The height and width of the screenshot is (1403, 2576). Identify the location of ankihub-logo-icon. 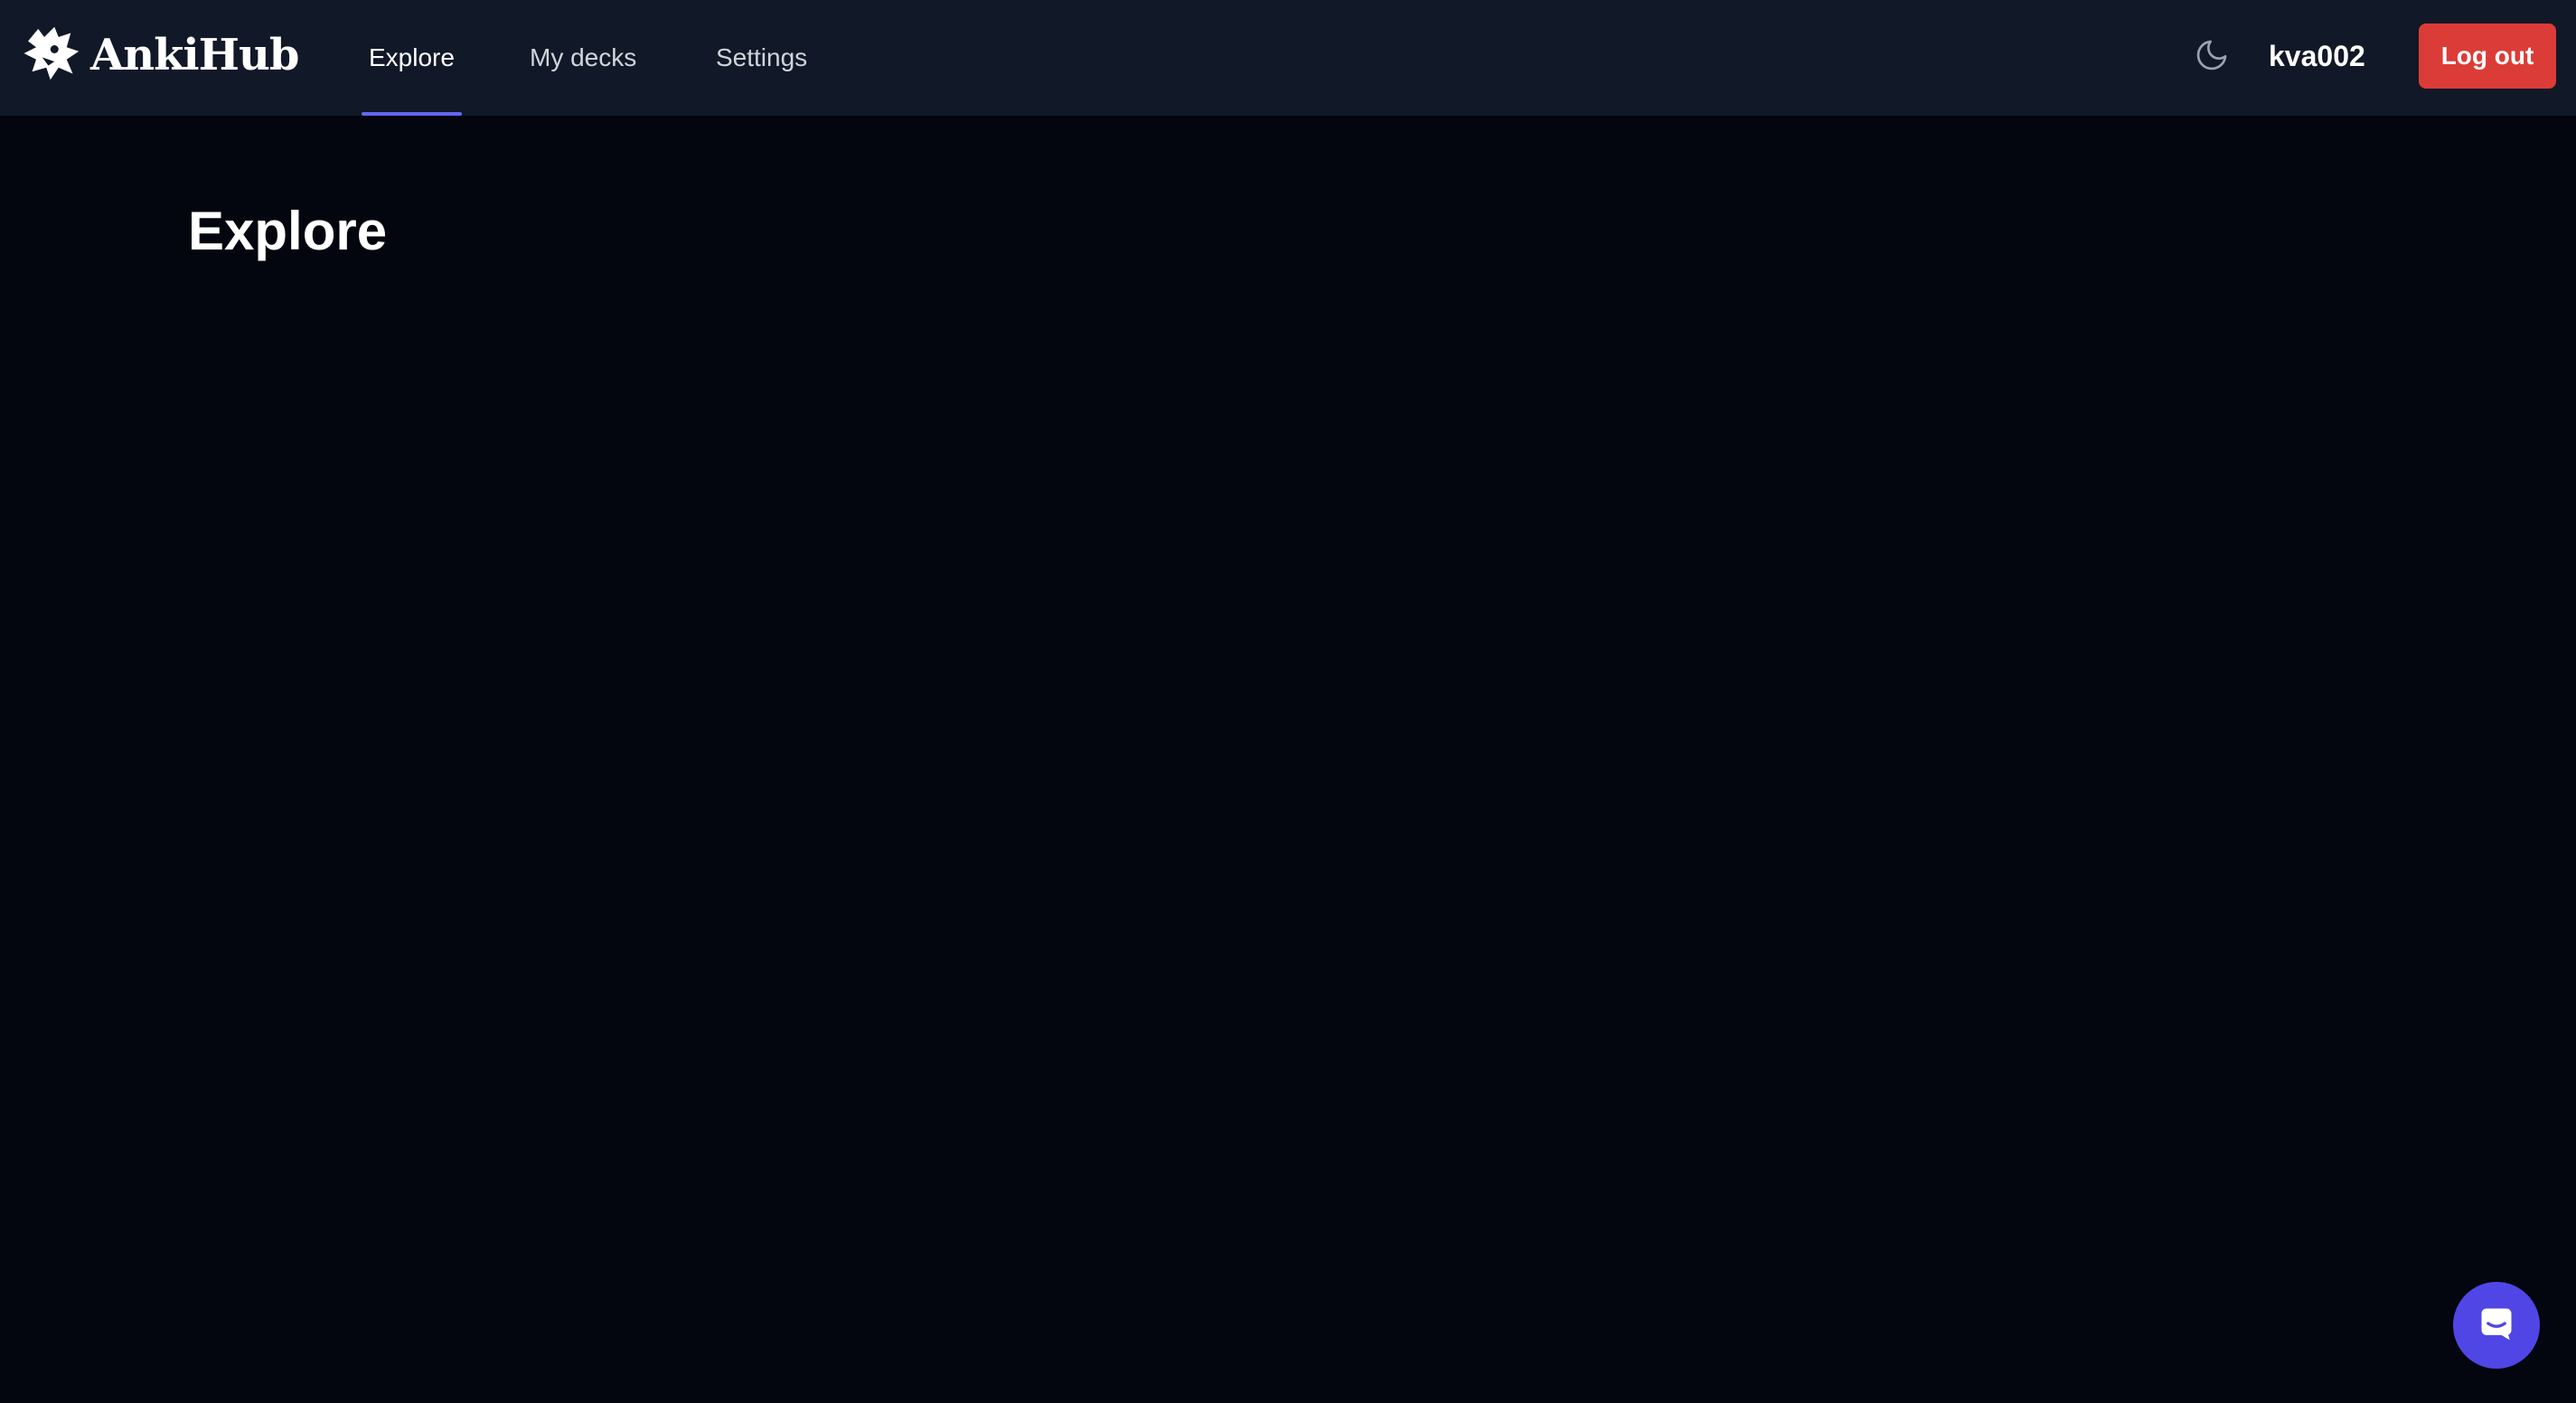
(53, 55).